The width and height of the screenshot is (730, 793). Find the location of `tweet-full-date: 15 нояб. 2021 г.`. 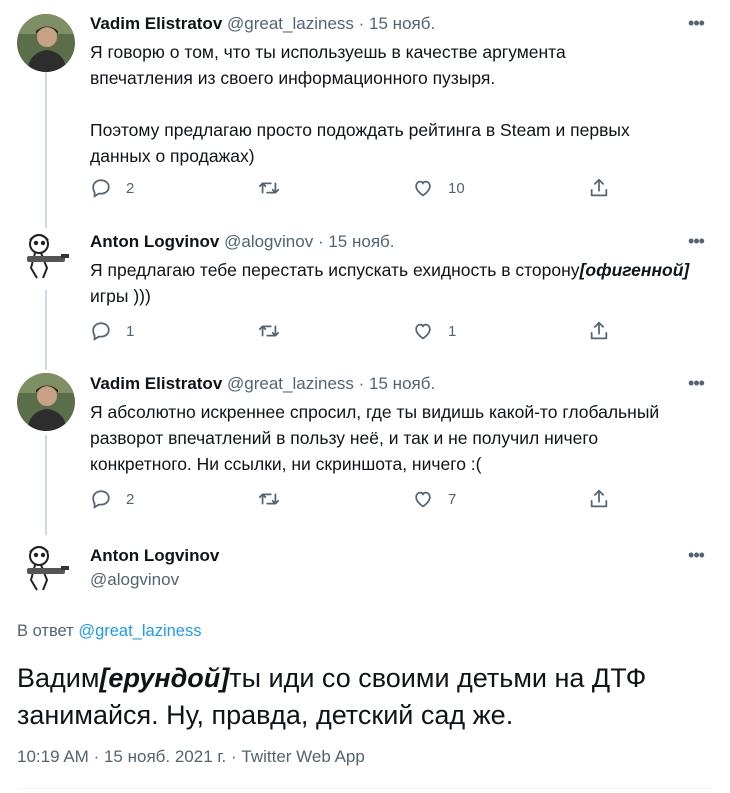

tweet-full-date: 15 нояб. 2021 г. is located at coordinates (165, 756).